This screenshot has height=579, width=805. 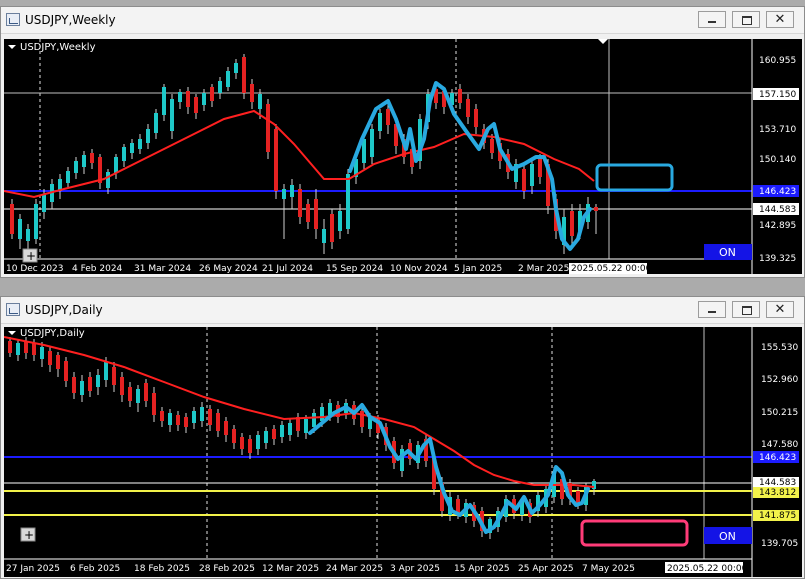 What do you see at coordinates (608, 569) in the screenshot?
I see `svg-text: 7 May 2025` at bounding box center [608, 569].